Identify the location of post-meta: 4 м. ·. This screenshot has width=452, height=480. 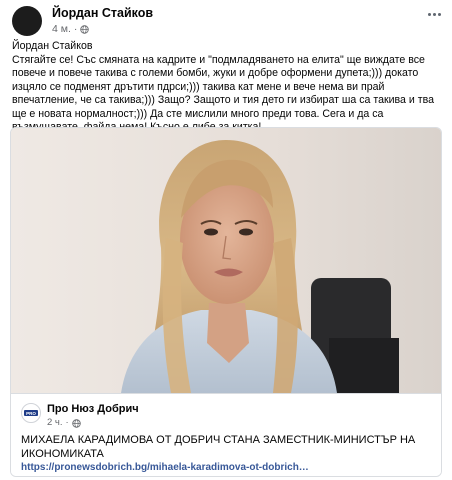
(102, 29).